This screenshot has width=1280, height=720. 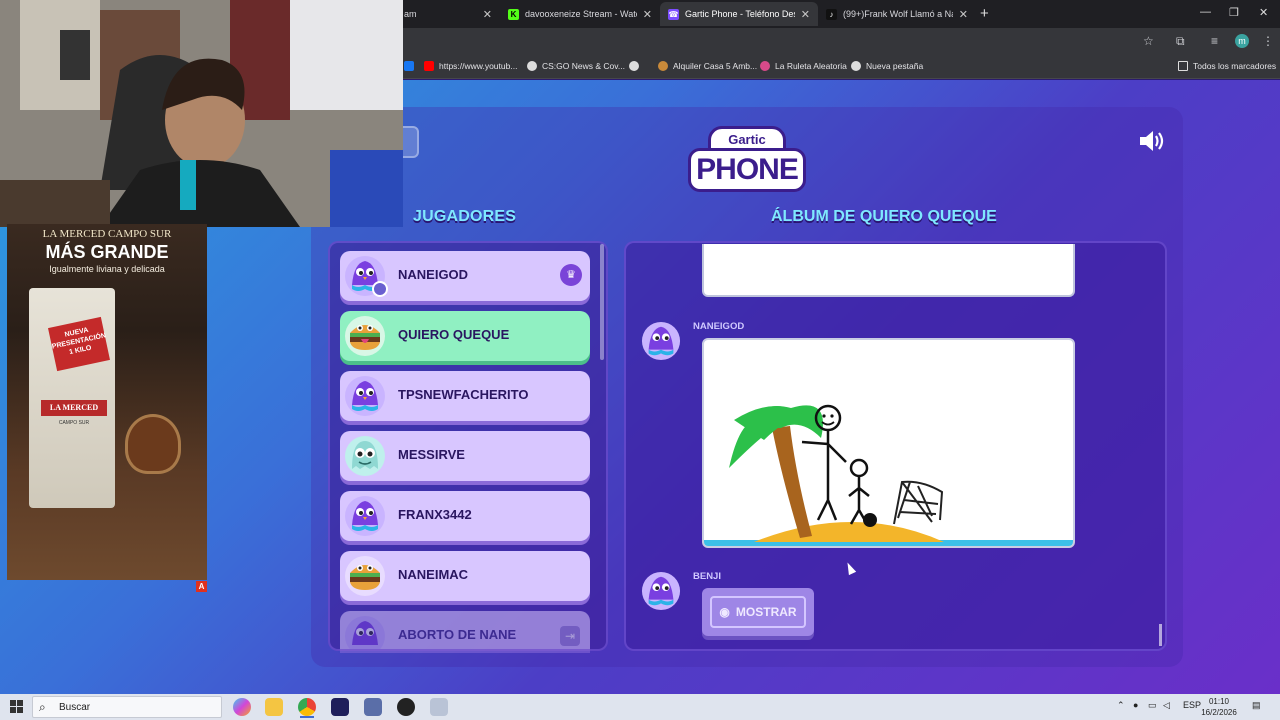 I want to click on webcam-feed, so click(x=201, y=113).